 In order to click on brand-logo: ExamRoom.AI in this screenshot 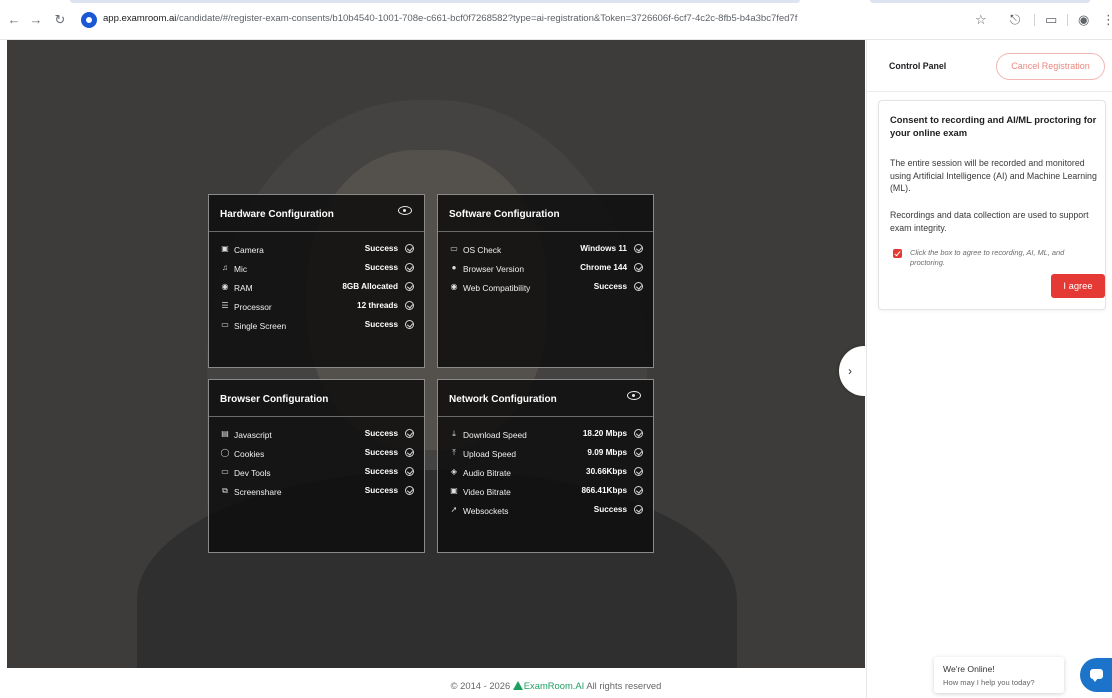, I will do `click(548, 685)`.